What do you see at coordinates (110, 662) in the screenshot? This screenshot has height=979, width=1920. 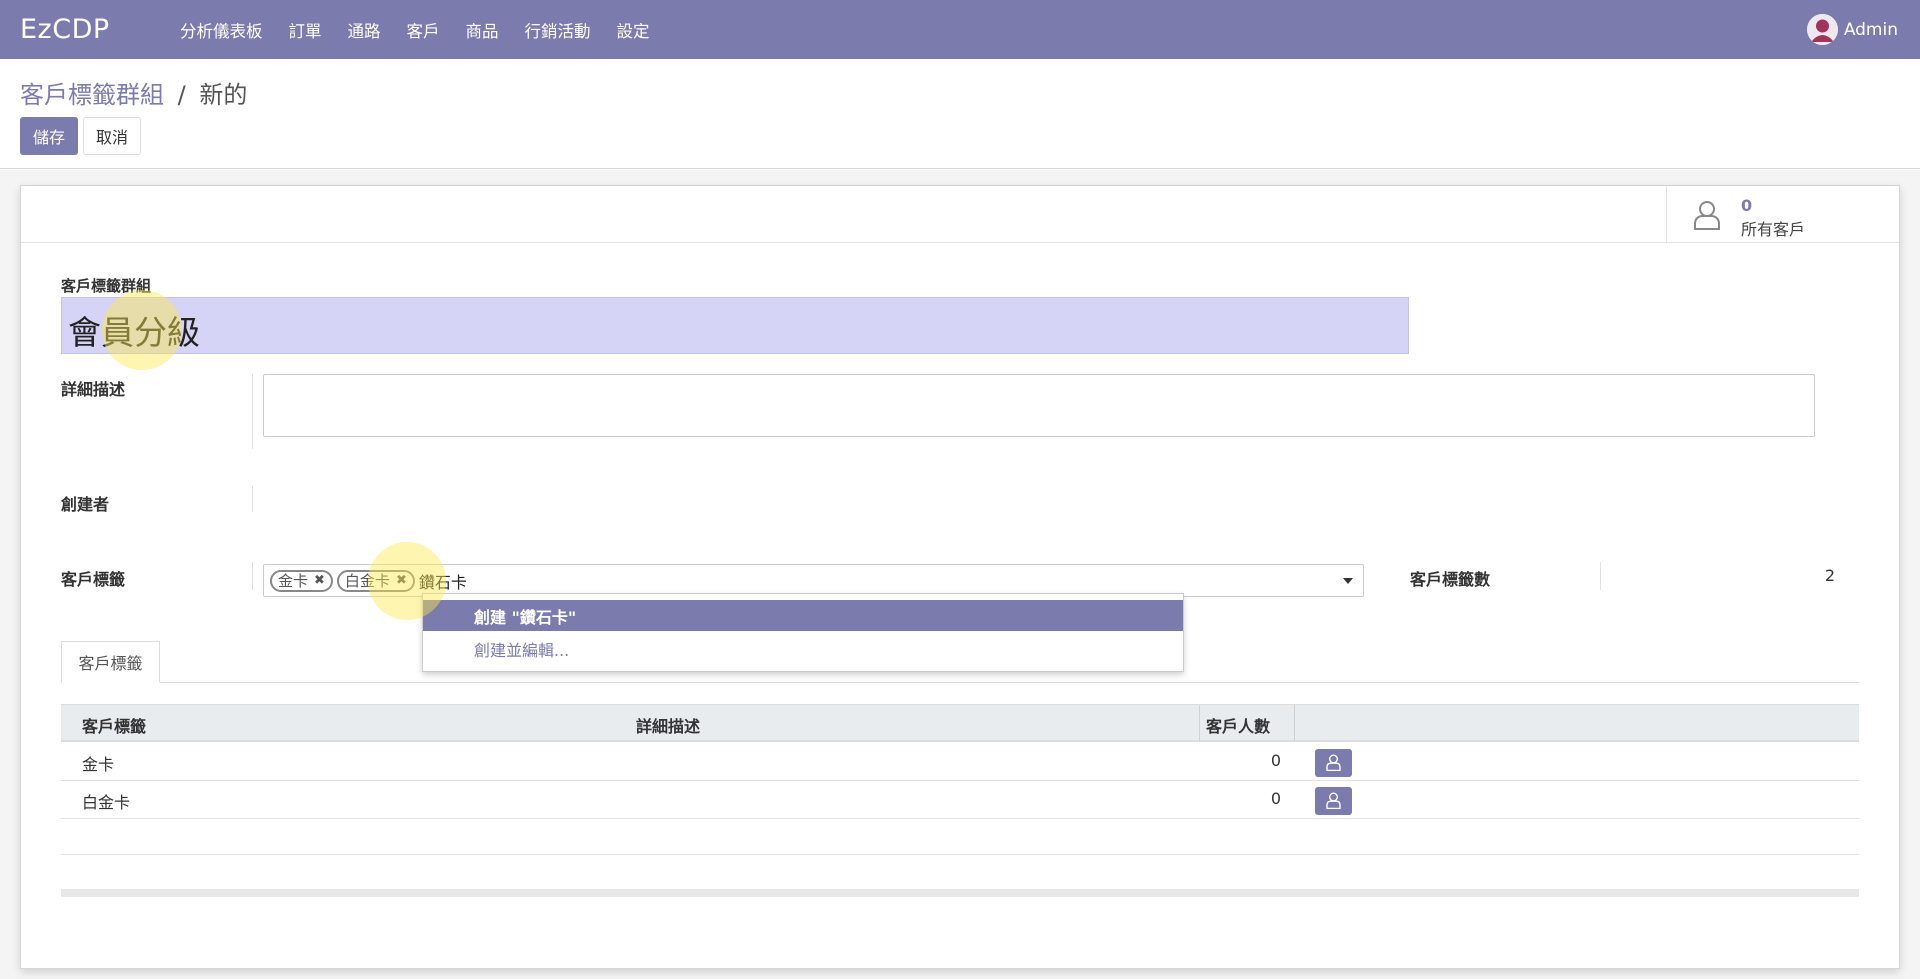 I see `tab-customer-tags: 客戶標籤` at bounding box center [110, 662].